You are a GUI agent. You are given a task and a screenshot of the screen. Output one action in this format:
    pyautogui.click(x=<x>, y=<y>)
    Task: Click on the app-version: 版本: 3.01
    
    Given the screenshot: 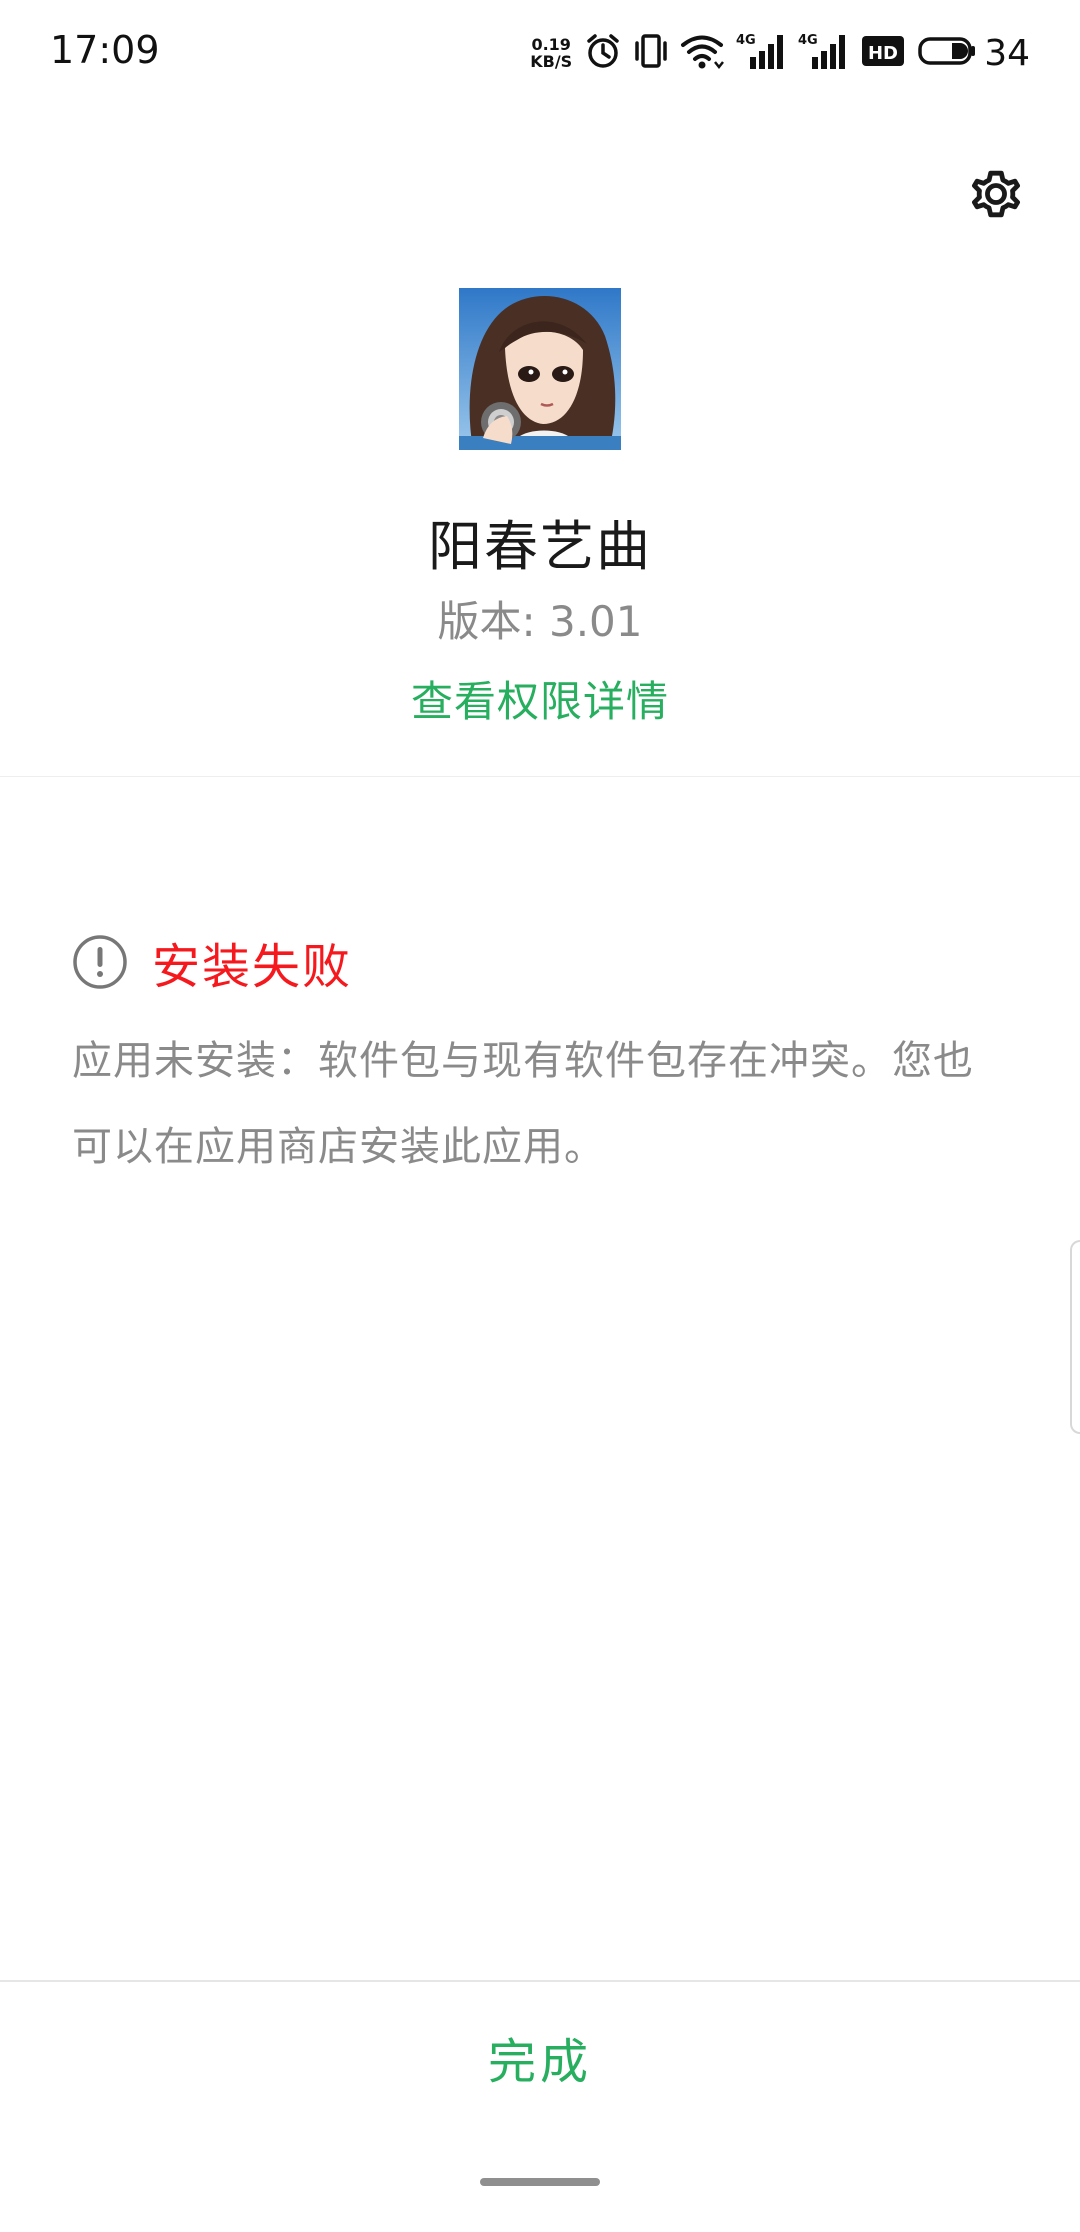 What is the action you would take?
    pyautogui.click(x=540, y=621)
    